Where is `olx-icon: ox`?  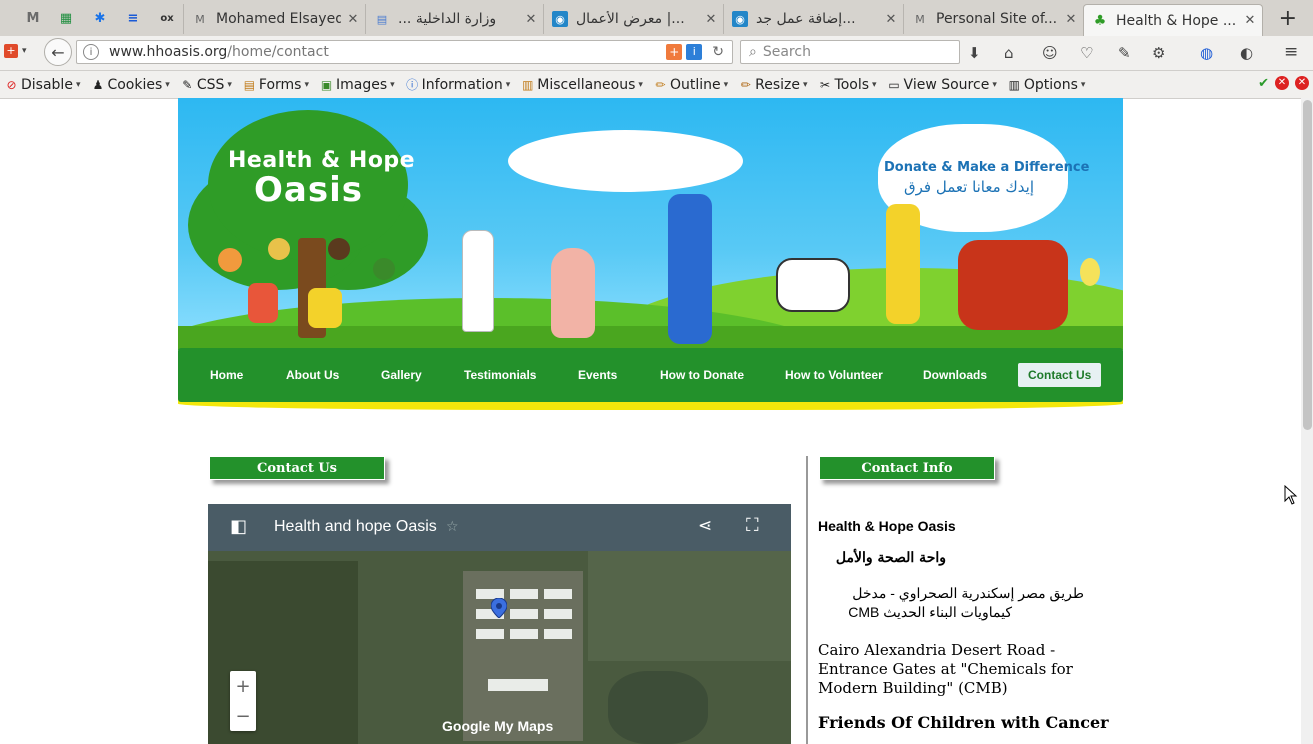
olx-icon: ox is located at coordinates (167, 18).